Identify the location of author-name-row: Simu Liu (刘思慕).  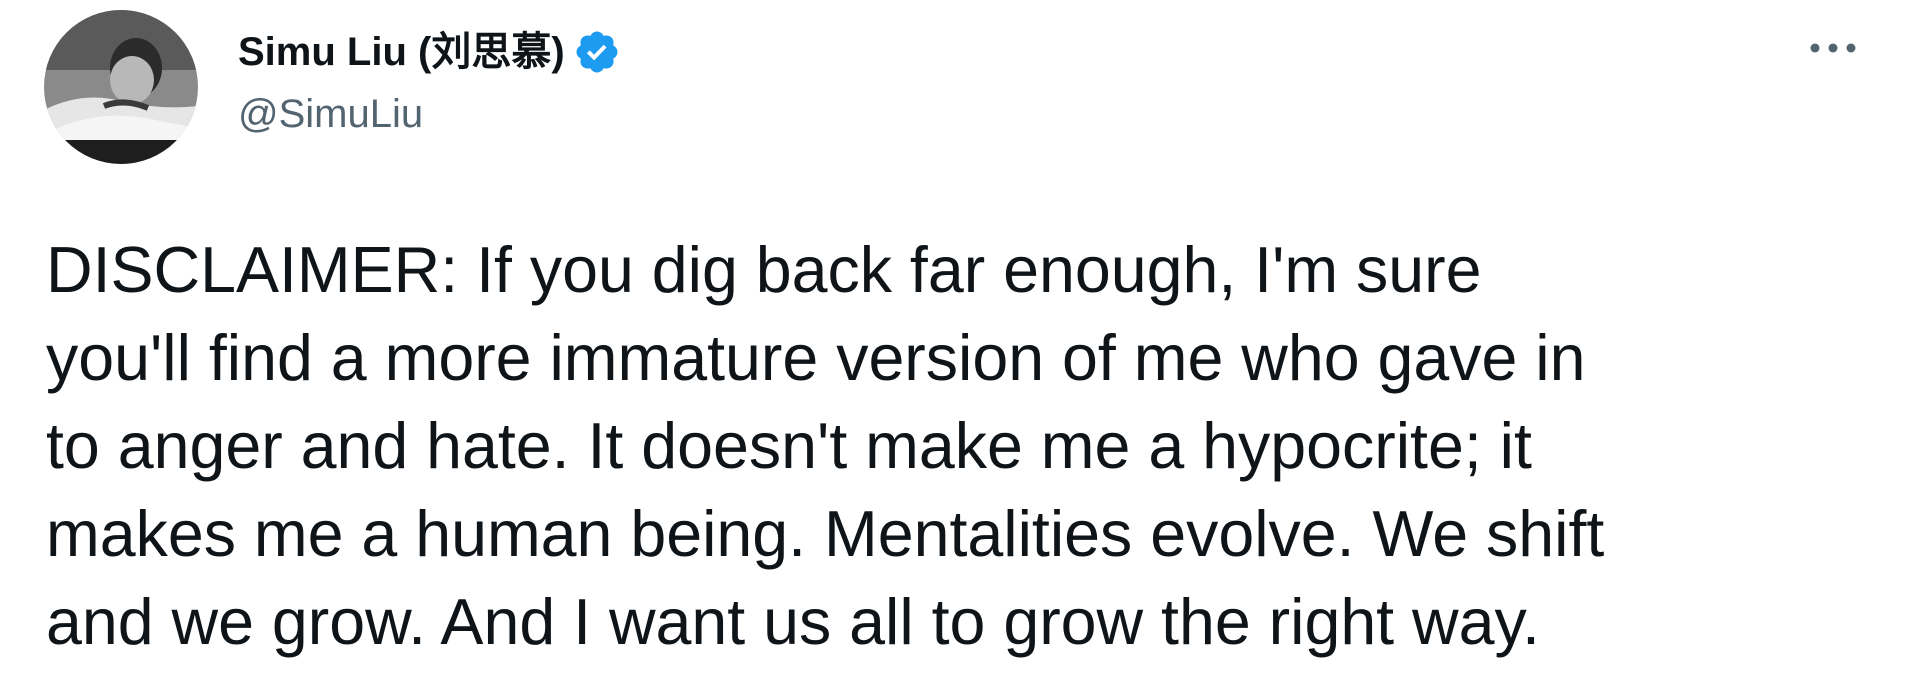
(429, 52).